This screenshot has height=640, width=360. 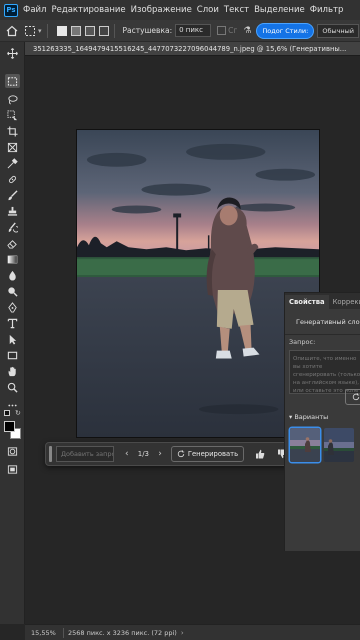 I want to click on divider, so click(x=322, y=334).